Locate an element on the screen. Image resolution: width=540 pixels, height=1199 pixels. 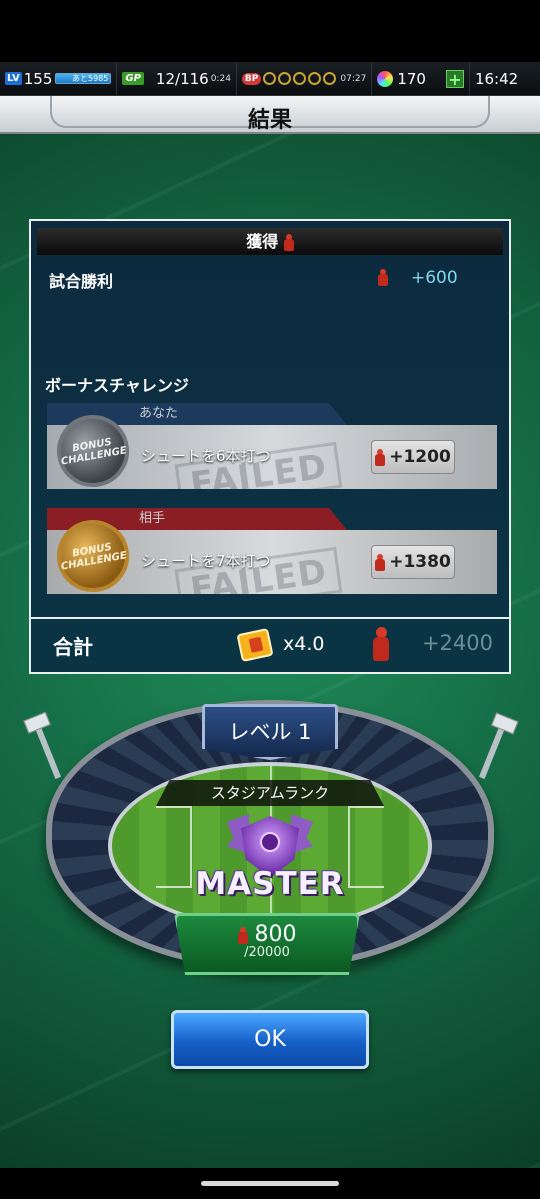
stadium-points: 800 /20000 is located at coordinates (267, 944).